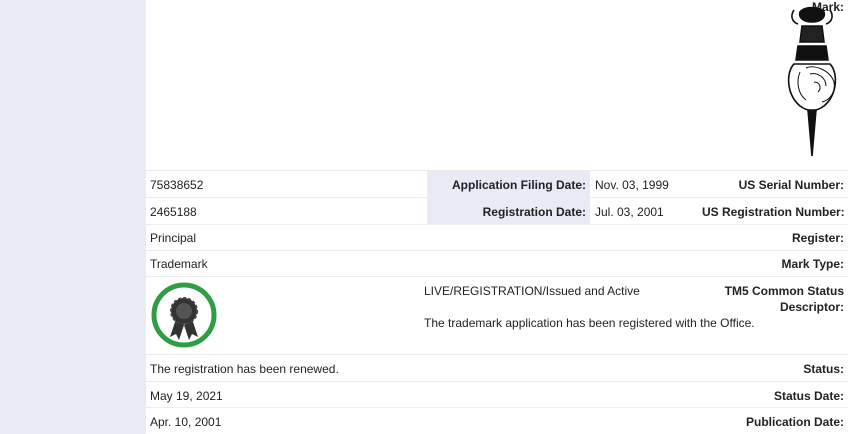 This screenshot has width=848, height=434. Describe the element at coordinates (173, 238) in the screenshot. I see `register-value: Principal` at that location.